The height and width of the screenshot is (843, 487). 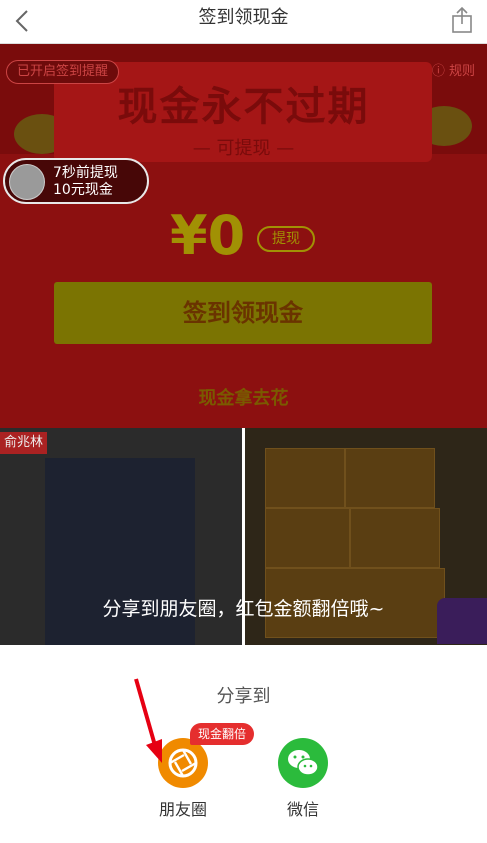 I want to click on share-button, so click(x=462, y=20).